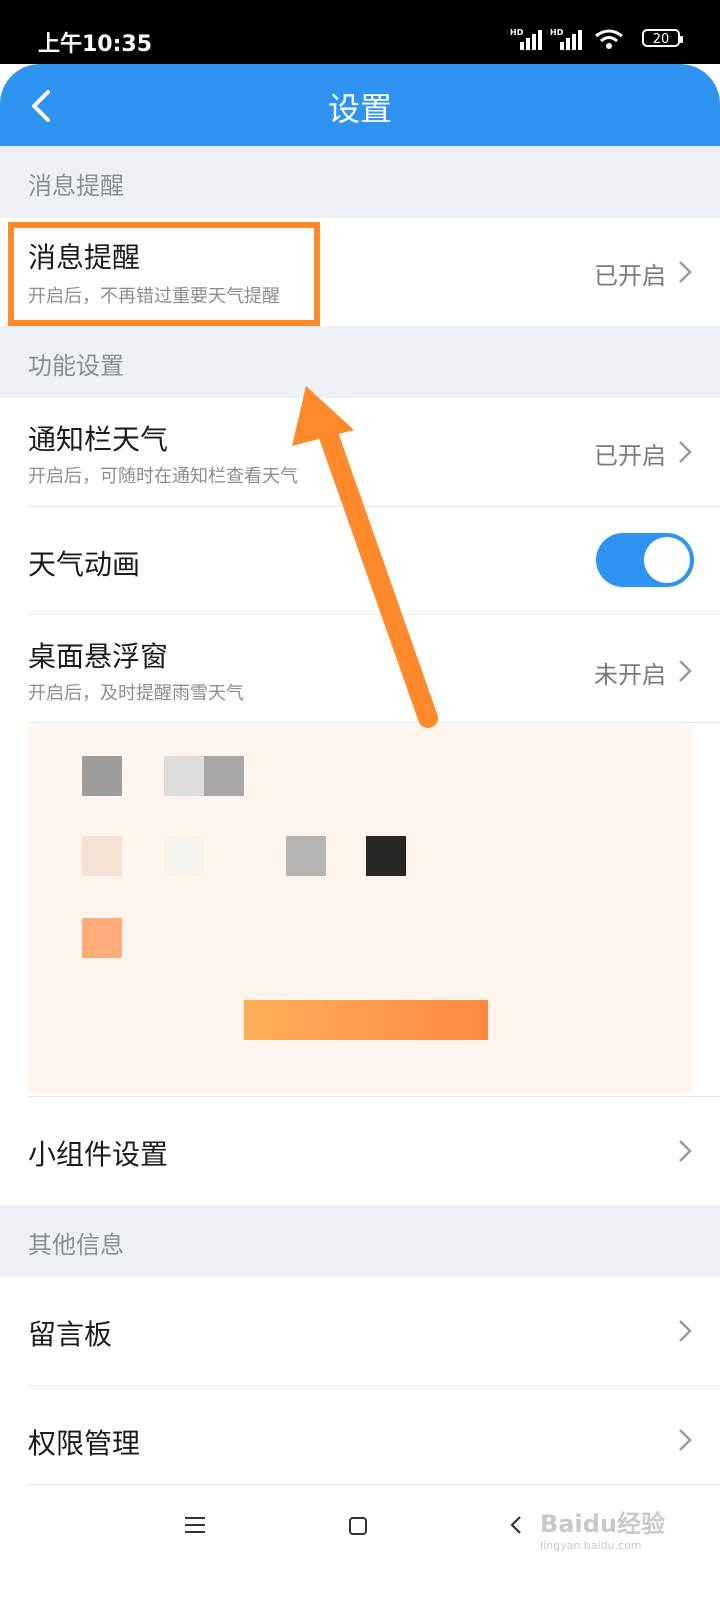  What do you see at coordinates (516, 1525) in the screenshot?
I see `back-nav-icon` at bounding box center [516, 1525].